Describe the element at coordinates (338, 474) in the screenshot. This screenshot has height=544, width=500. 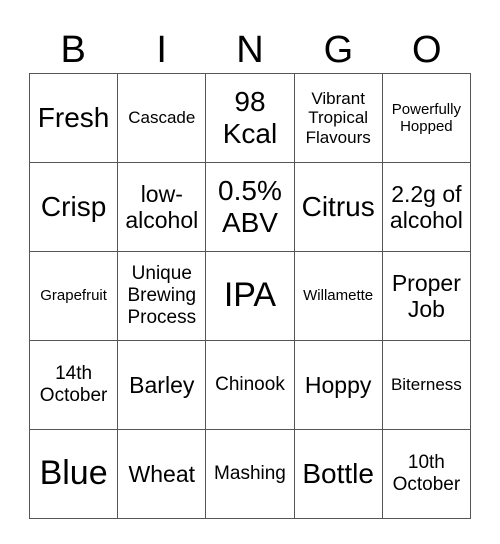
I see `bingo-cell: Bottle` at that location.